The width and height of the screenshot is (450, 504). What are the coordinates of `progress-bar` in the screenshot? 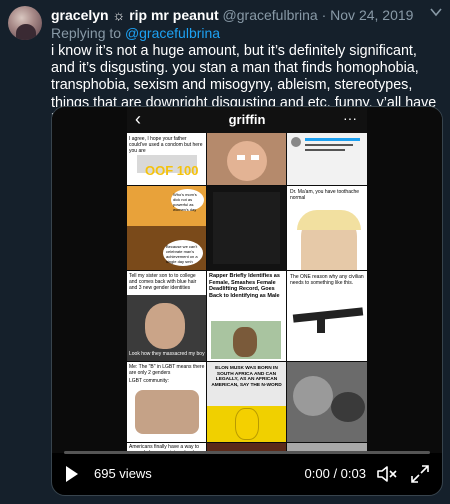 It's located at (247, 452).